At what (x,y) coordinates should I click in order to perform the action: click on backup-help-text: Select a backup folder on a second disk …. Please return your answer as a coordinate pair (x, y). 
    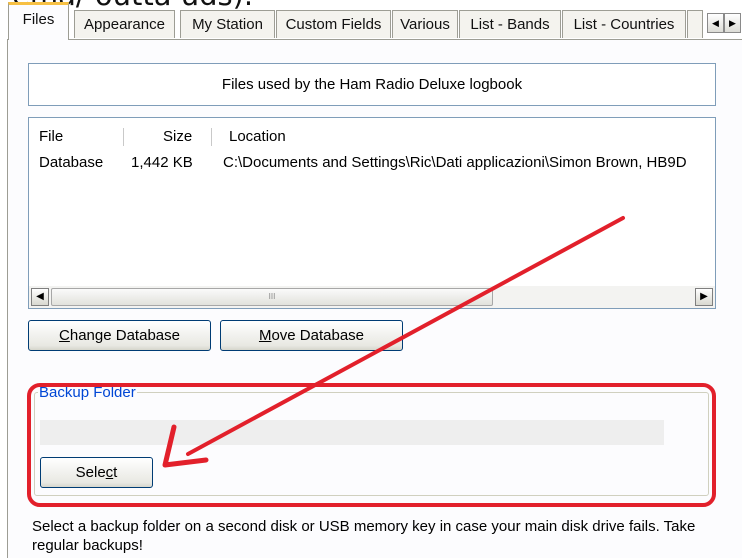
    Looking at the image, I should click on (364, 536).